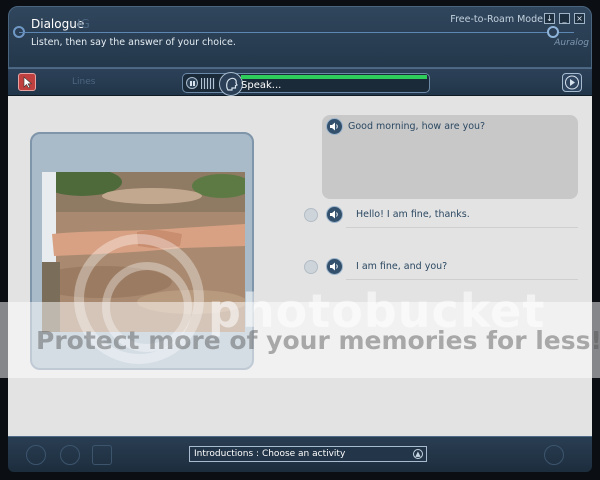 This screenshot has height=480, width=600. Describe the element at coordinates (496, 19) in the screenshot. I see `mode-label: Free-to-Roam Mode` at that location.